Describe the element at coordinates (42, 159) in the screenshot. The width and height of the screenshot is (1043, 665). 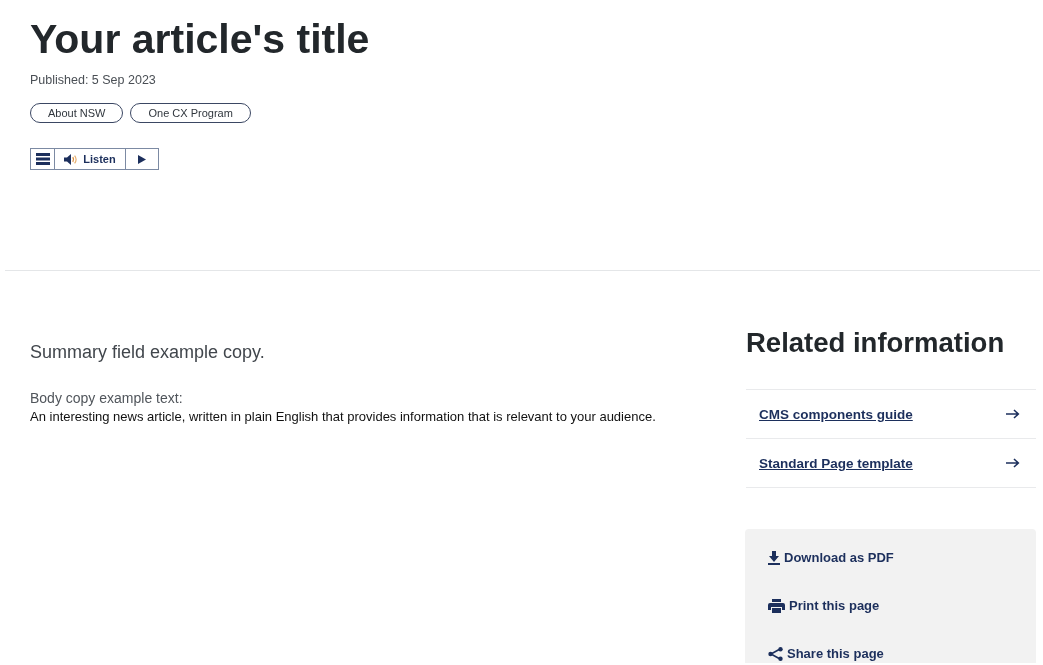
I see `menu-icon` at that location.